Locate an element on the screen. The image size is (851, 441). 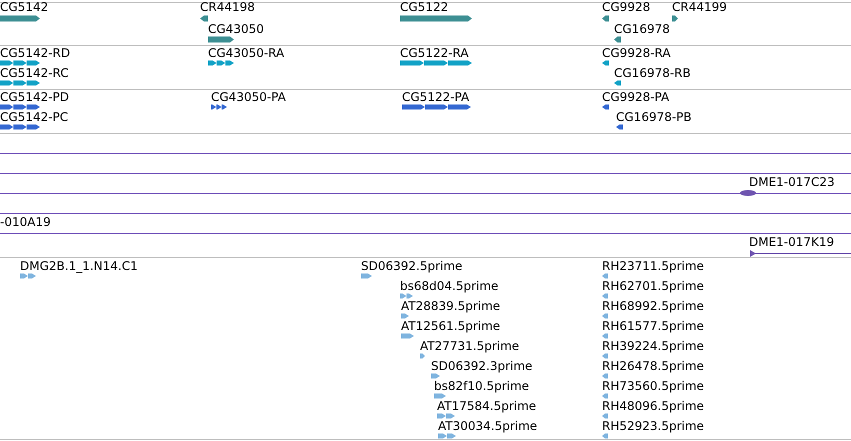
feature-label: CG16978 is located at coordinates (642, 29).